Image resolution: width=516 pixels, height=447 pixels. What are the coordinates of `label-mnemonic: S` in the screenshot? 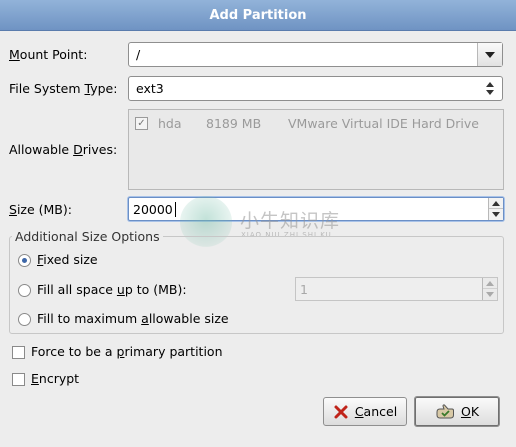 It's located at (13, 209).